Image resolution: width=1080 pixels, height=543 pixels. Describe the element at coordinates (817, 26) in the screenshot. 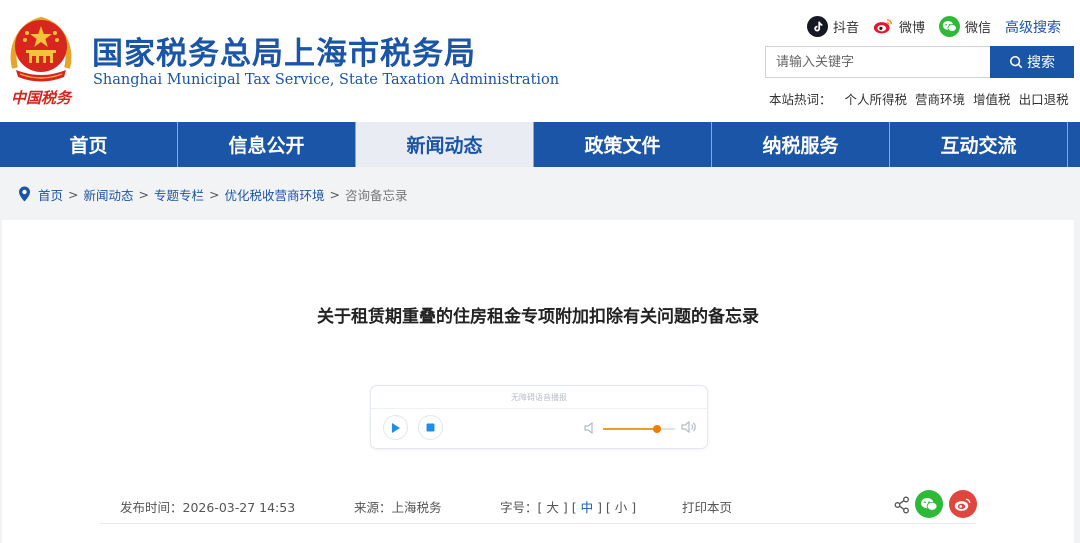

I see `douyin-icon` at that location.